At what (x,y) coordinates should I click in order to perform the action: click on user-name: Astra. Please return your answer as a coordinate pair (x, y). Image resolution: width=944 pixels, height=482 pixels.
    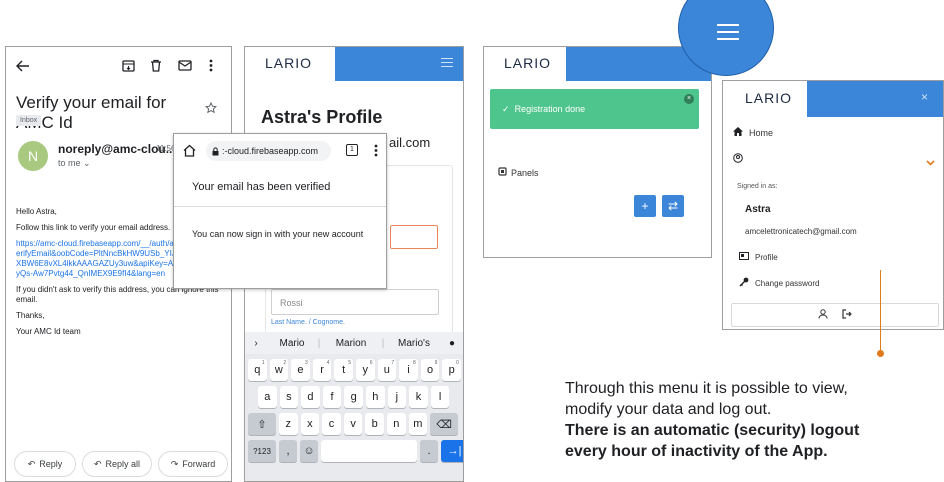
    Looking at the image, I should click on (758, 209).